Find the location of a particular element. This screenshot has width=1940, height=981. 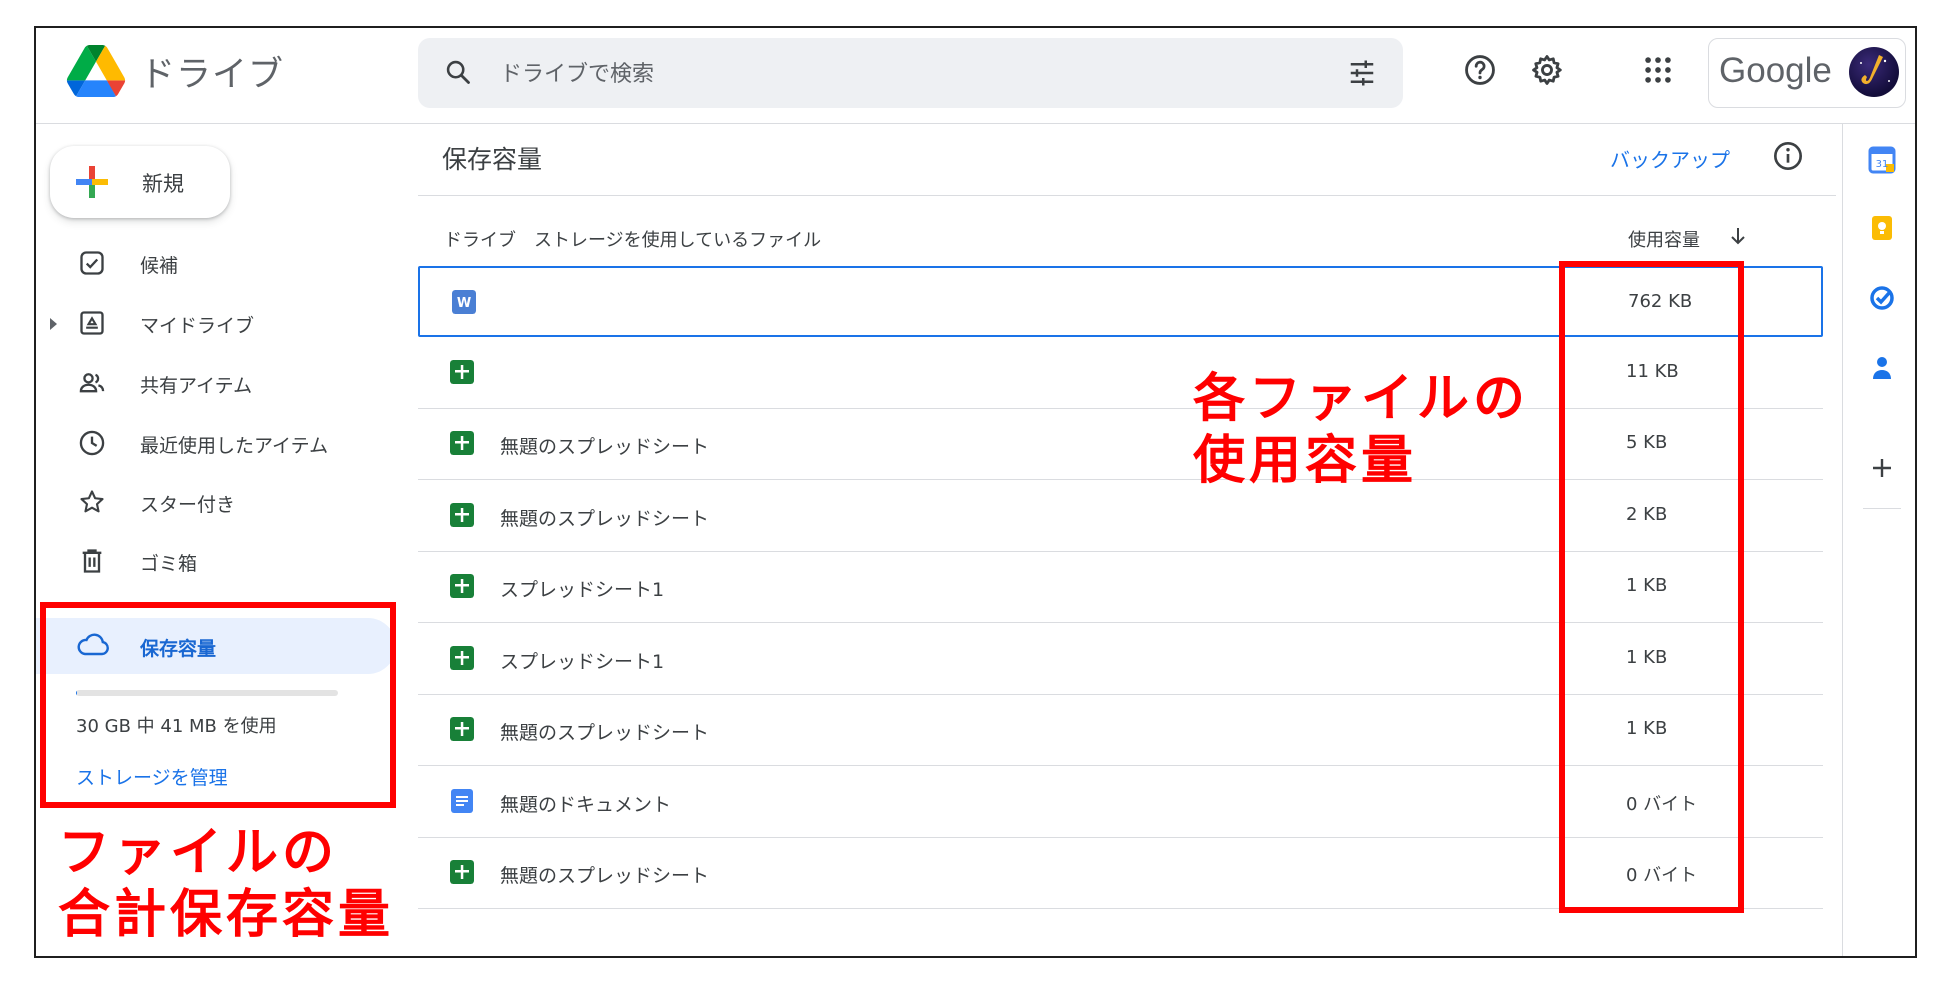

files-column-header: ドライブ ストレージを使用しているファイル is located at coordinates (633, 240).